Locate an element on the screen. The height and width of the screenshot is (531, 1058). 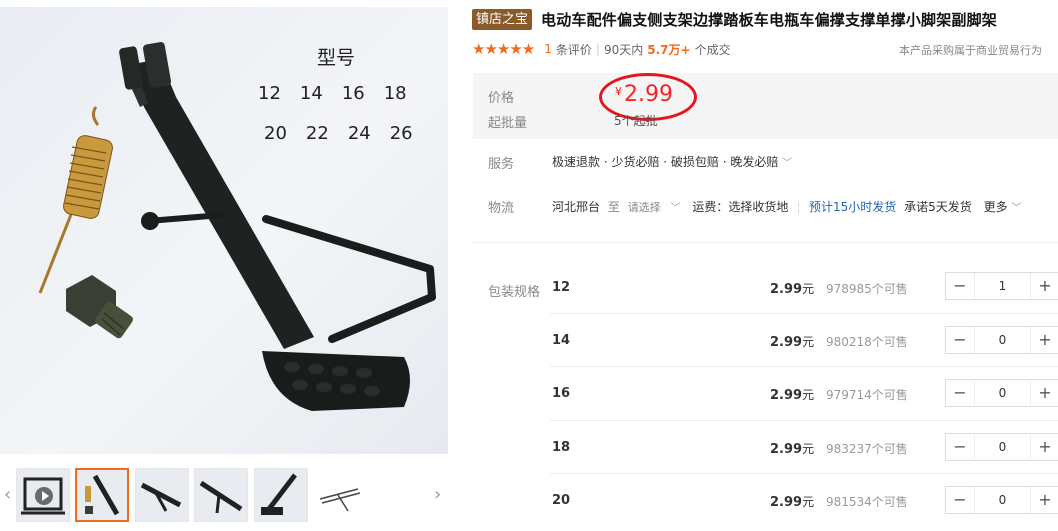
thumbnail-line-drawing is located at coordinates (340, 495).